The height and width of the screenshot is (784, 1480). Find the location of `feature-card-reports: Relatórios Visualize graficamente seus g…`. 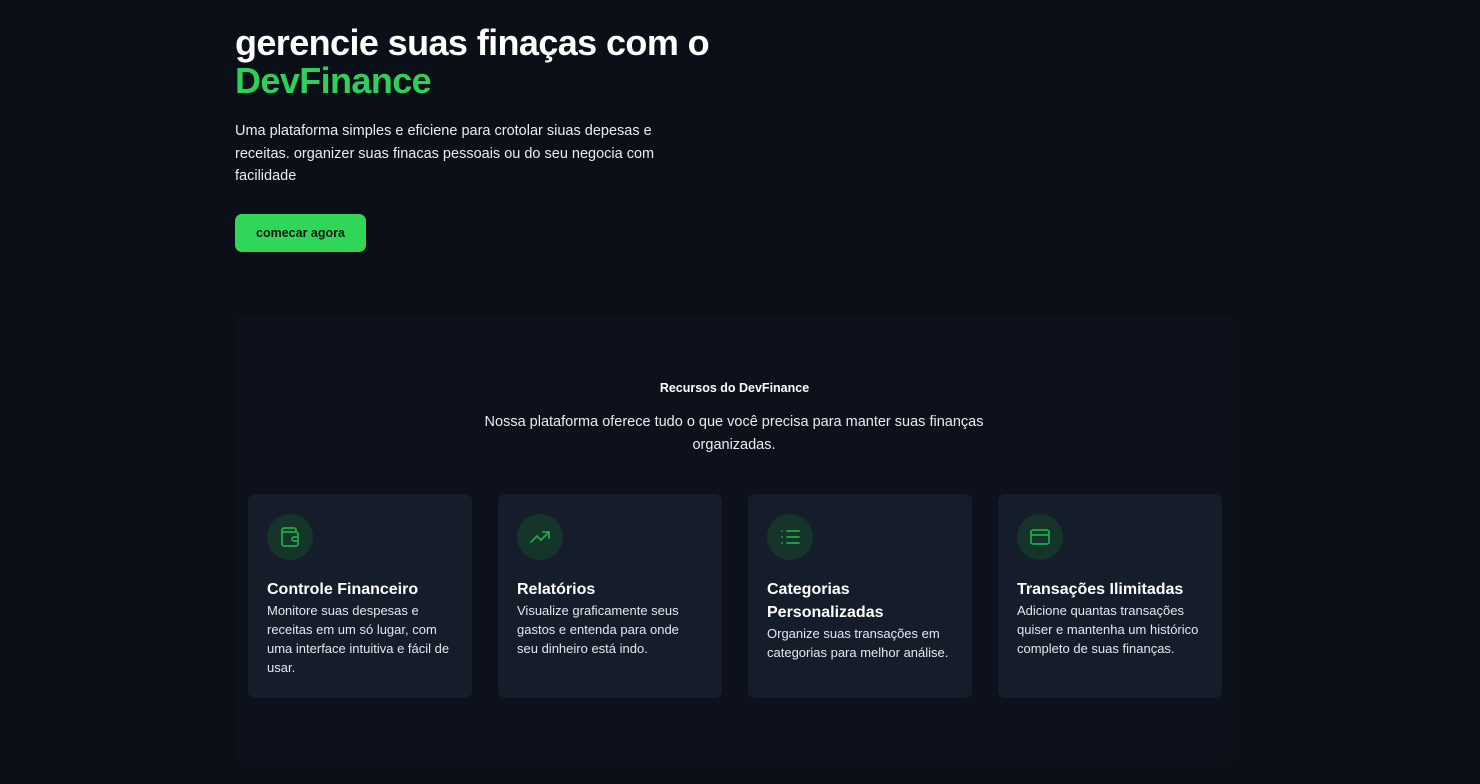

feature-card-reports: Relatórios Visualize graficamente seus g… is located at coordinates (610, 596).